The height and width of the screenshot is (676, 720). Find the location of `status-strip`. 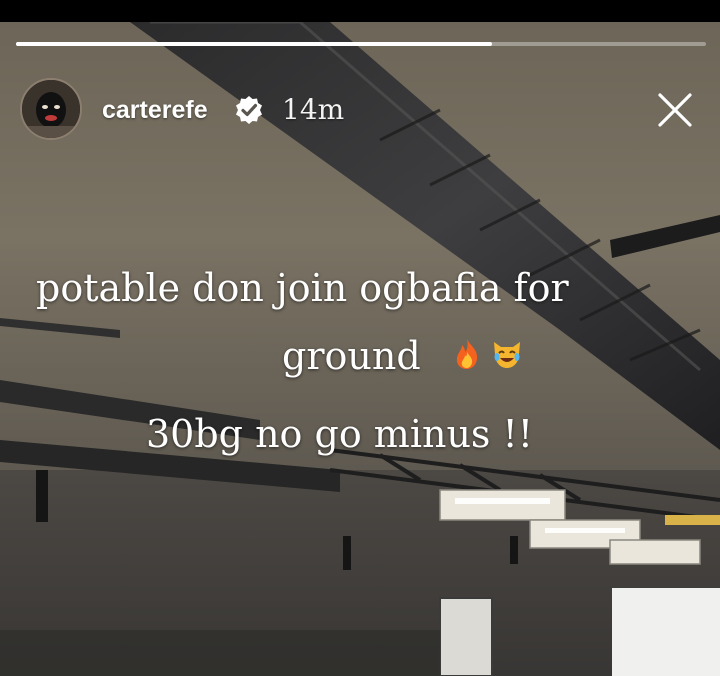

status-strip is located at coordinates (360, 11).